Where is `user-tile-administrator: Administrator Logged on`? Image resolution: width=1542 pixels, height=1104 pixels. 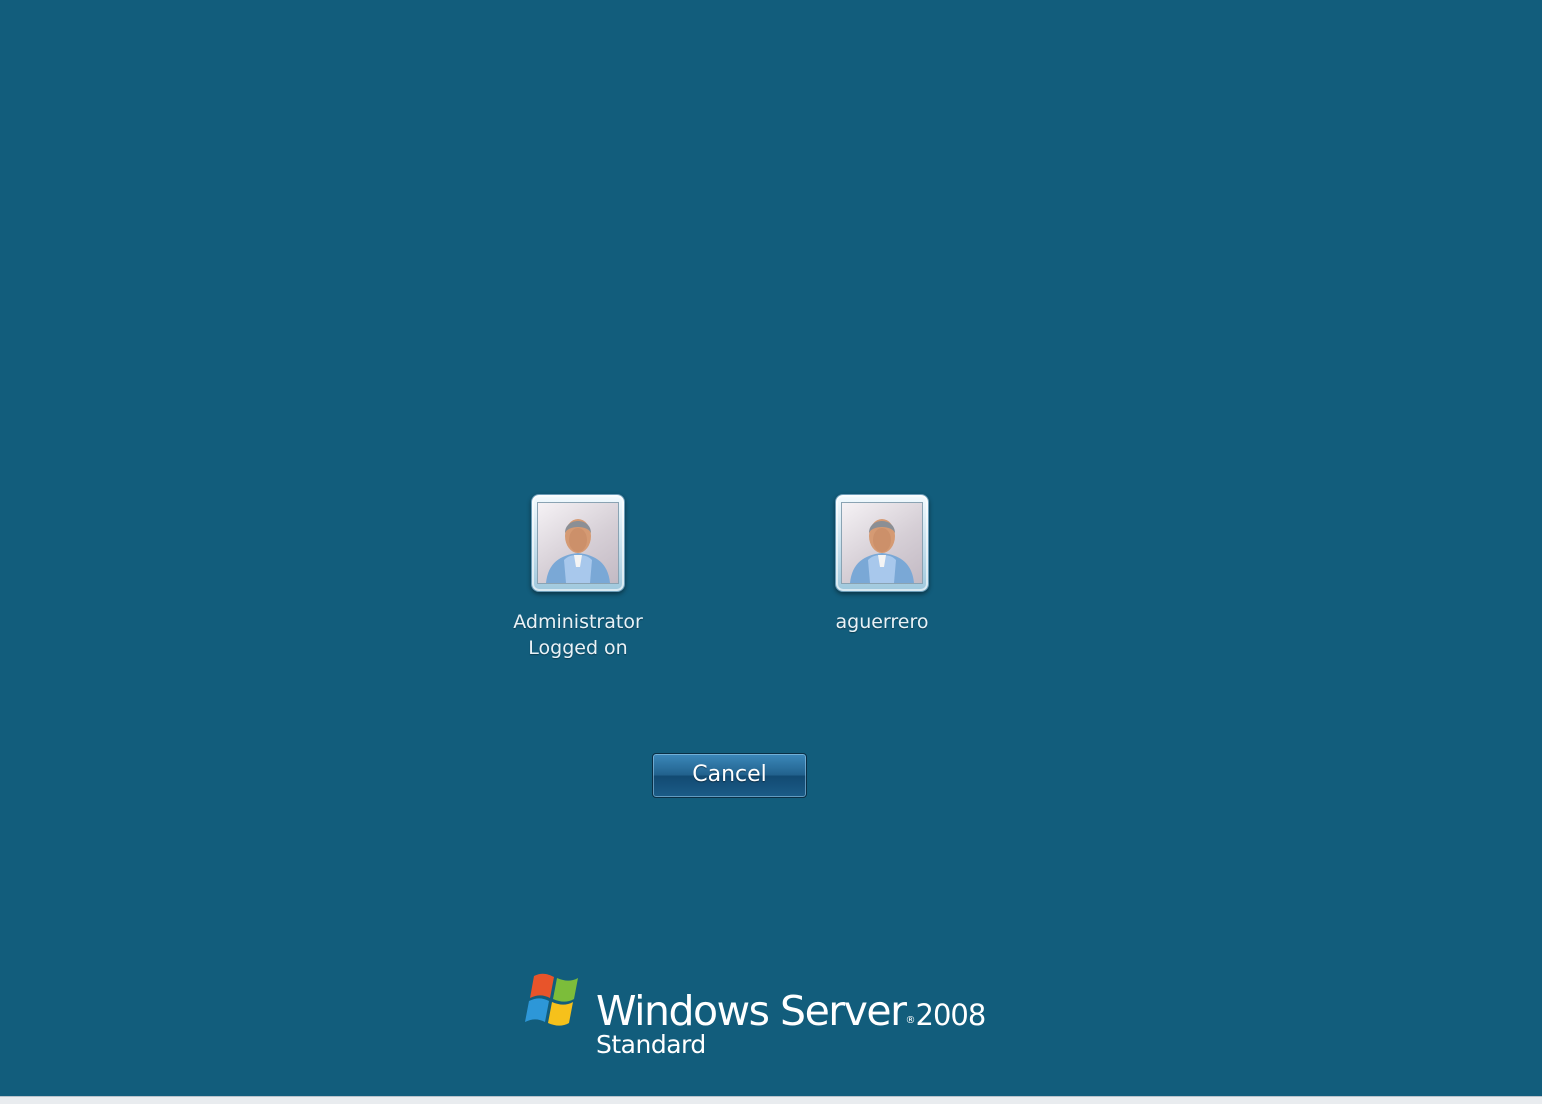
user-tile-administrator: Administrator Logged on is located at coordinates (578, 577).